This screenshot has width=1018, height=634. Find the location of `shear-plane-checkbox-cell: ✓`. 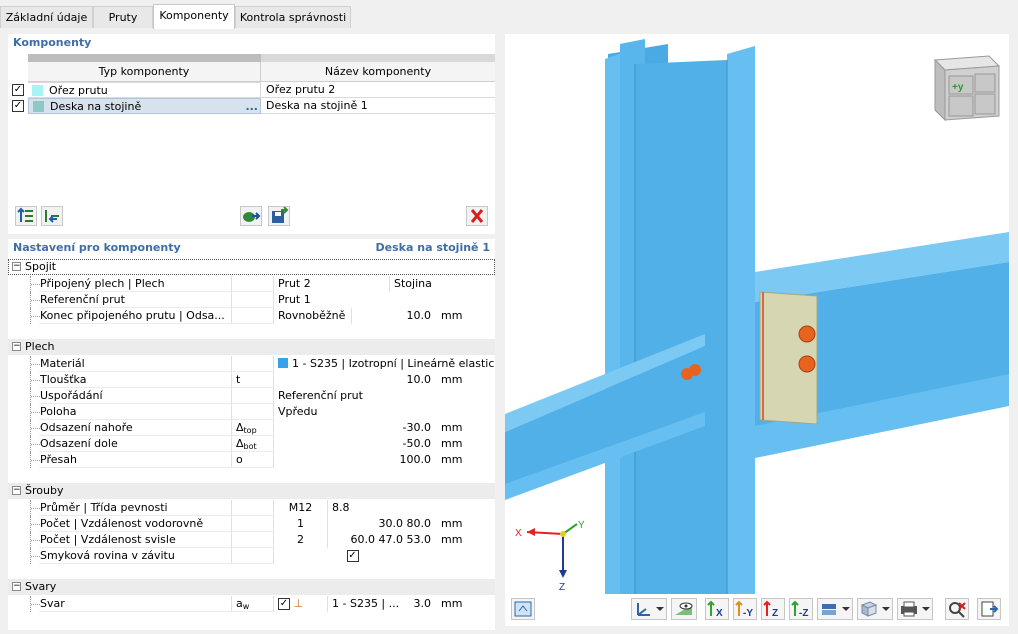

shear-plane-checkbox-cell: ✓ is located at coordinates (352, 556).